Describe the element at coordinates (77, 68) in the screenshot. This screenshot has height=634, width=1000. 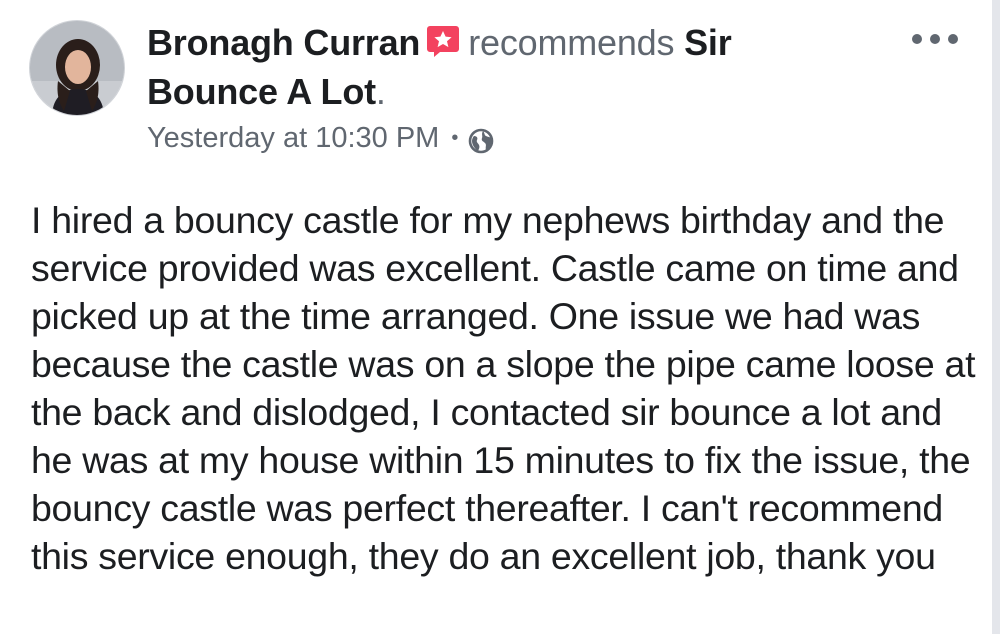
I see `avatar` at that location.